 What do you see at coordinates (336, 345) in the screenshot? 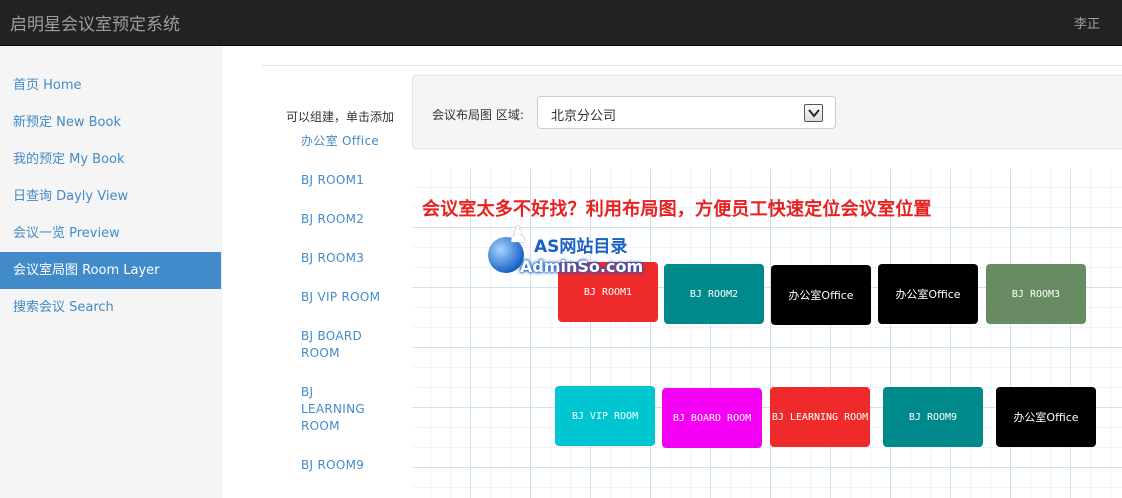
I see `palette-item-bj-board-room: BJ BOARD ROOM` at bounding box center [336, 345].